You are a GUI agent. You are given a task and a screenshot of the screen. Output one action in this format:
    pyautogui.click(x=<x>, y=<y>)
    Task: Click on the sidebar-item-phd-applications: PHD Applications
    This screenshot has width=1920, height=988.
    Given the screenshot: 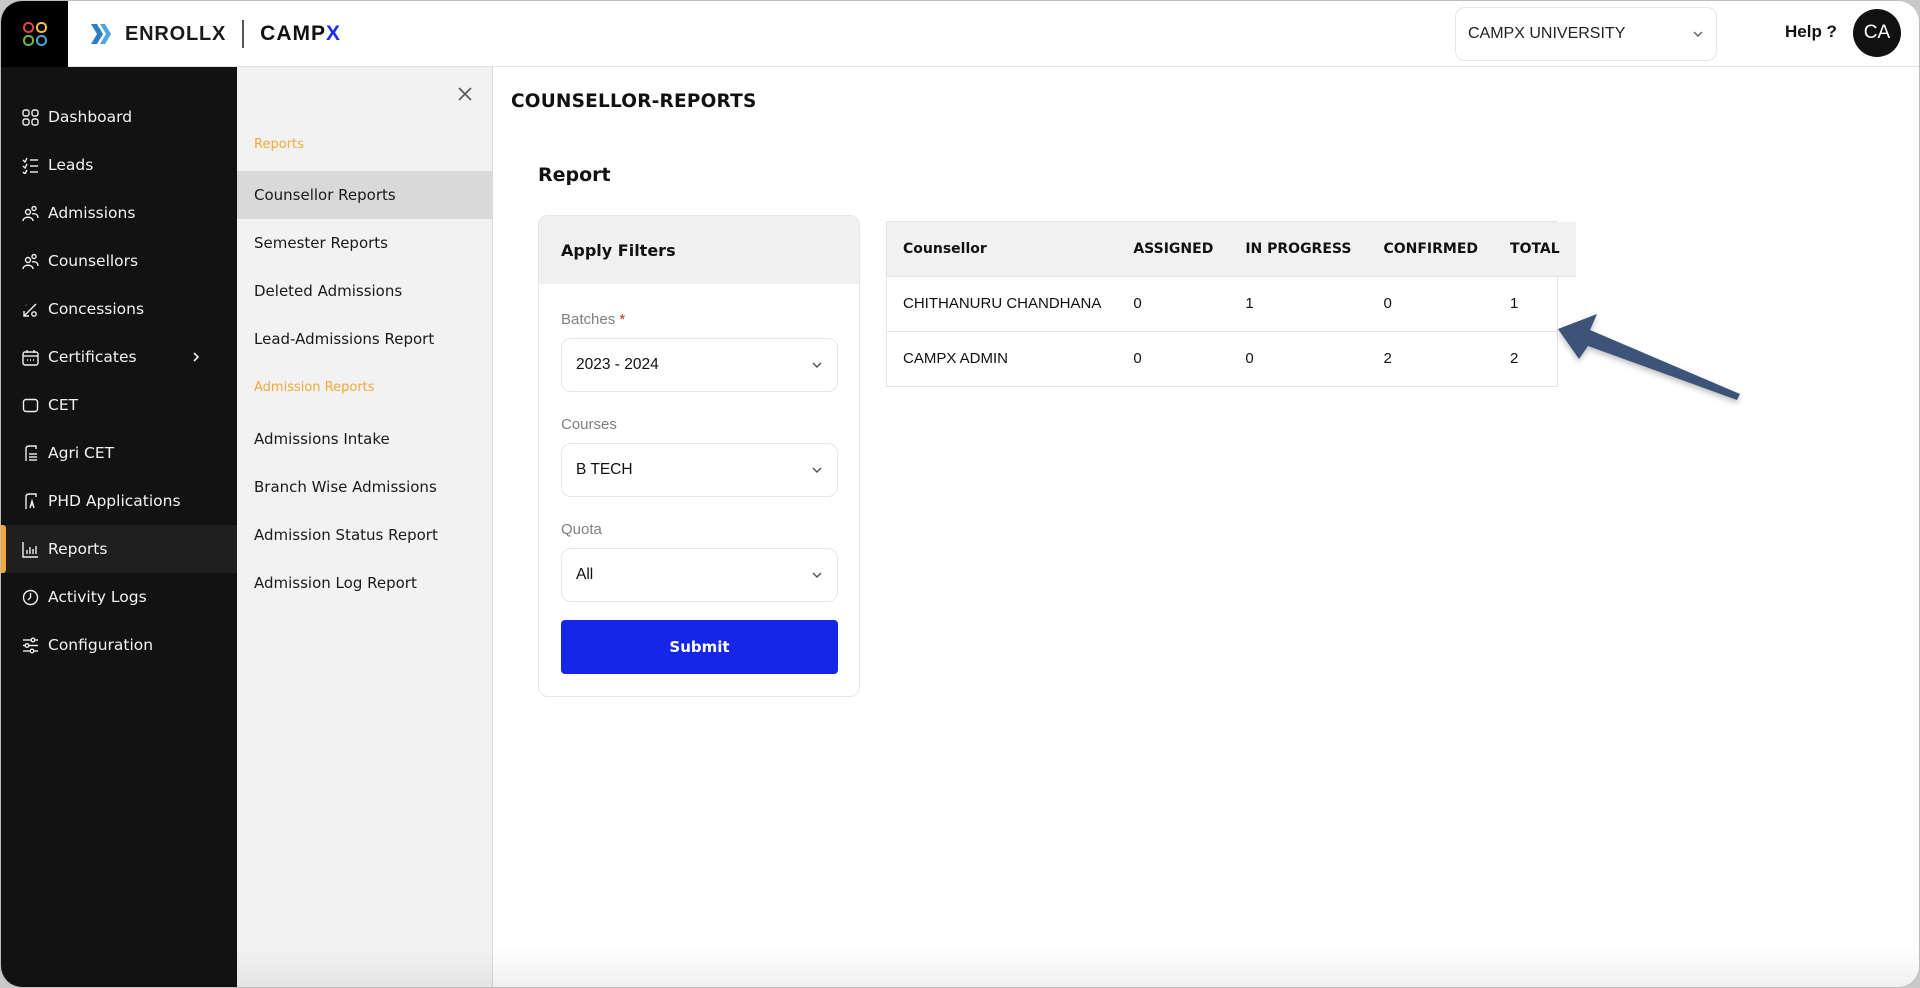 What is the action you would take?
    pyautogui.click(x=119, y=501)
    